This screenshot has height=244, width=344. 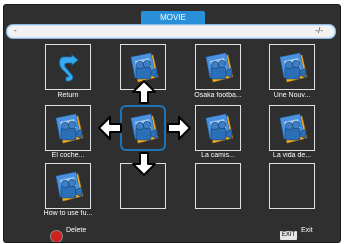 I want to click on arrow-right-icon, so click(x=179, y=128).